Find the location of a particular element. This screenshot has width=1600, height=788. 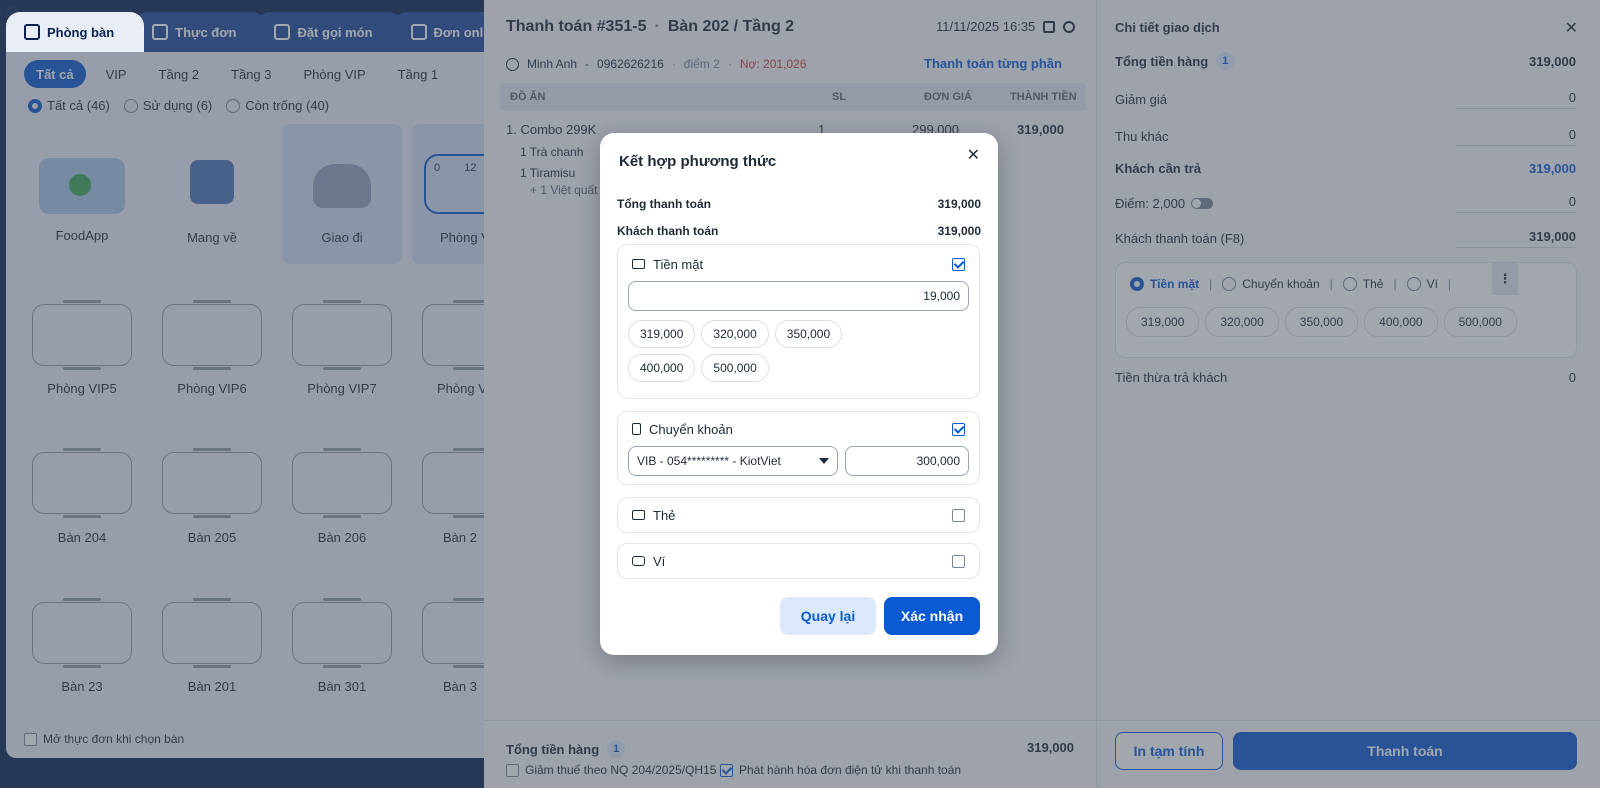

cash-checkbox is located at coordinates (958, 264).